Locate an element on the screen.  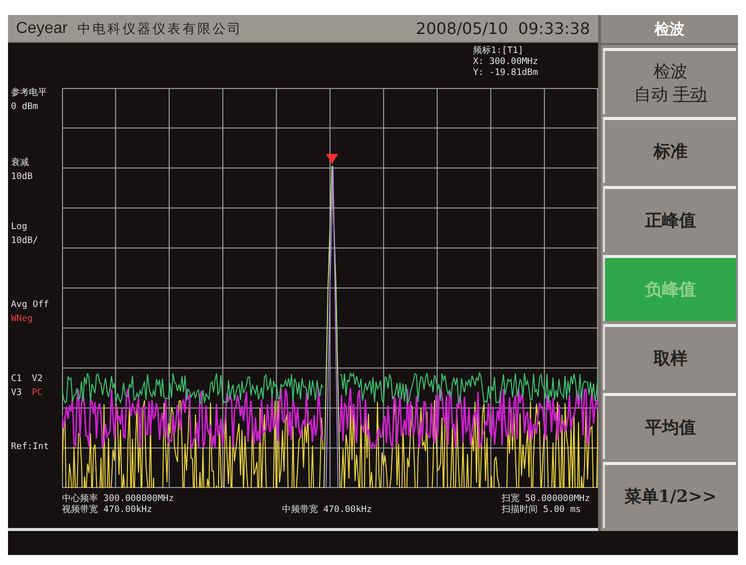
screen-annotation: 衰减 is located at coordinates (20, 163).